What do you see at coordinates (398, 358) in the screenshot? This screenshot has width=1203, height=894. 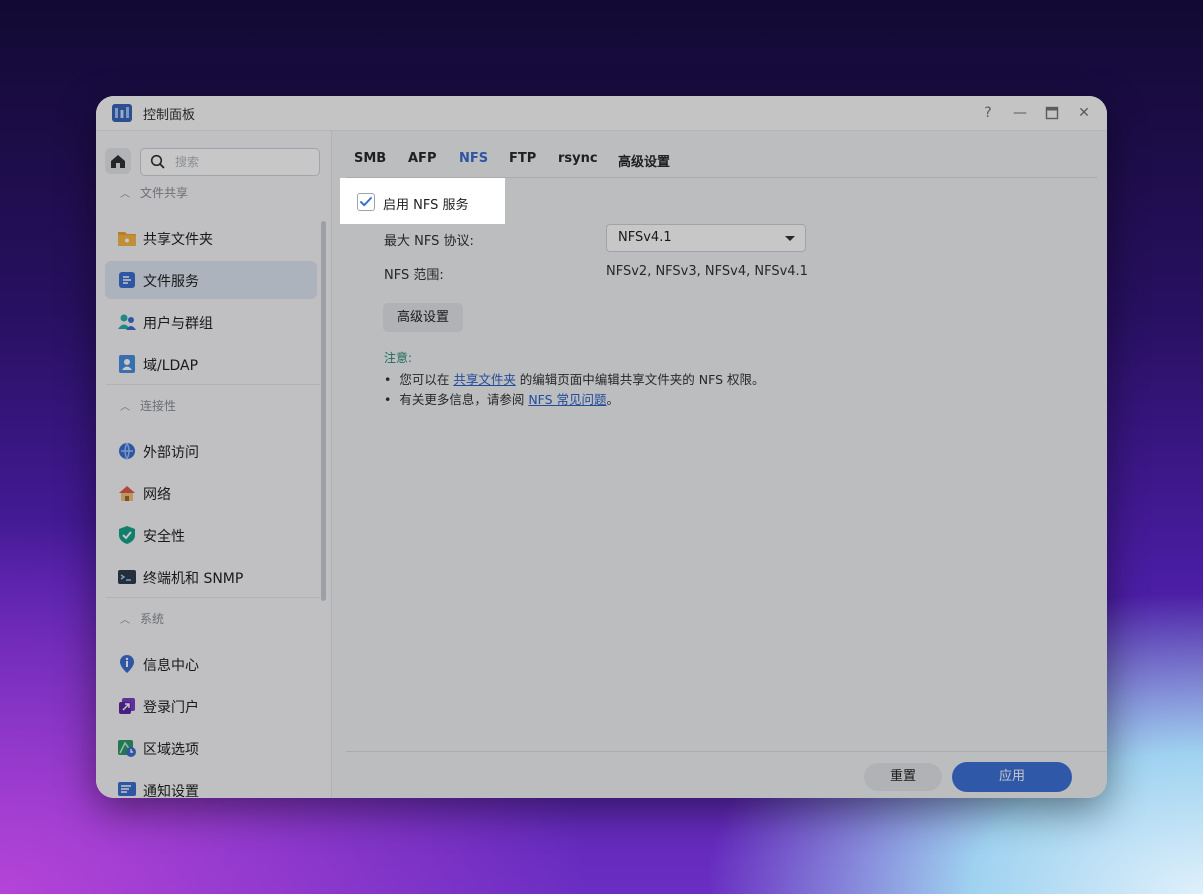 I see `note-title: 注意:` at bounding box center [398, 358].